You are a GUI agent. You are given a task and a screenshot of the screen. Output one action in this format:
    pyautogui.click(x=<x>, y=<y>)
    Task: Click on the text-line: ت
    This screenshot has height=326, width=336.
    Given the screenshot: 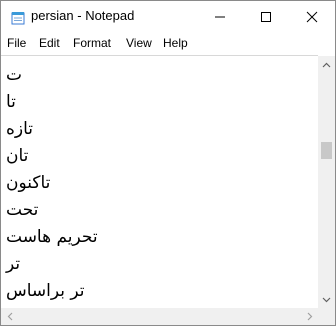 What is the action you would take?
    pyautogui.click(x=14, y=75)
    